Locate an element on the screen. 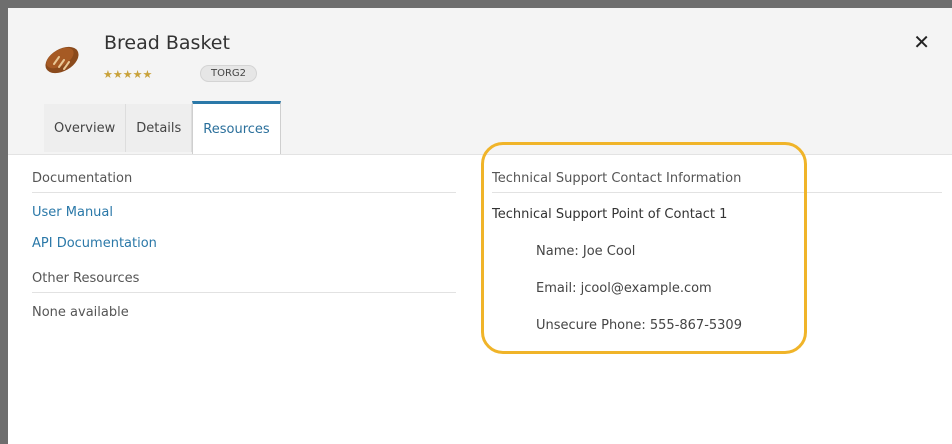 This screenshot has width=952, height=444. poc-phone: Unsecure Phone: 555-867-5309 is located at coordinates (639, 325).